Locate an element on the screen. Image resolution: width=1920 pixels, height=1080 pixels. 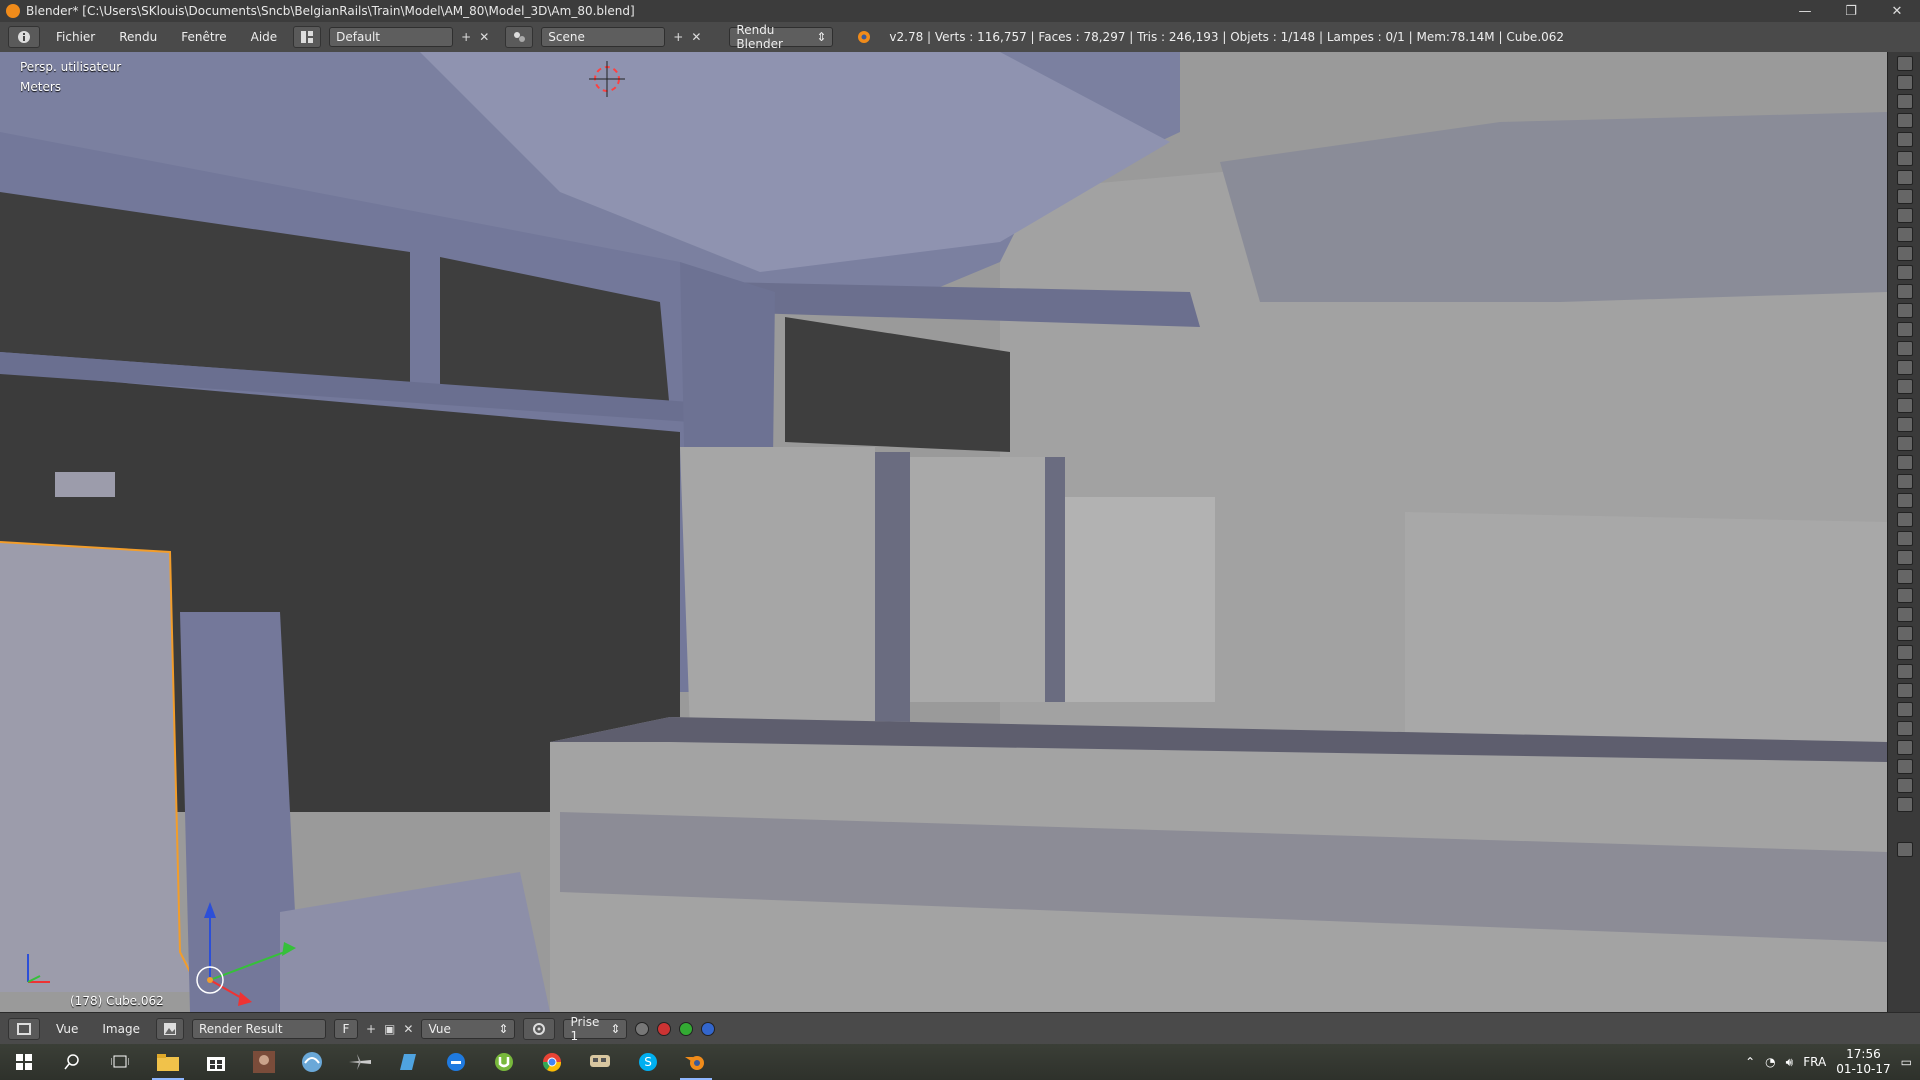
menu-rendu: Rendu is located at coordinates (138, 37).